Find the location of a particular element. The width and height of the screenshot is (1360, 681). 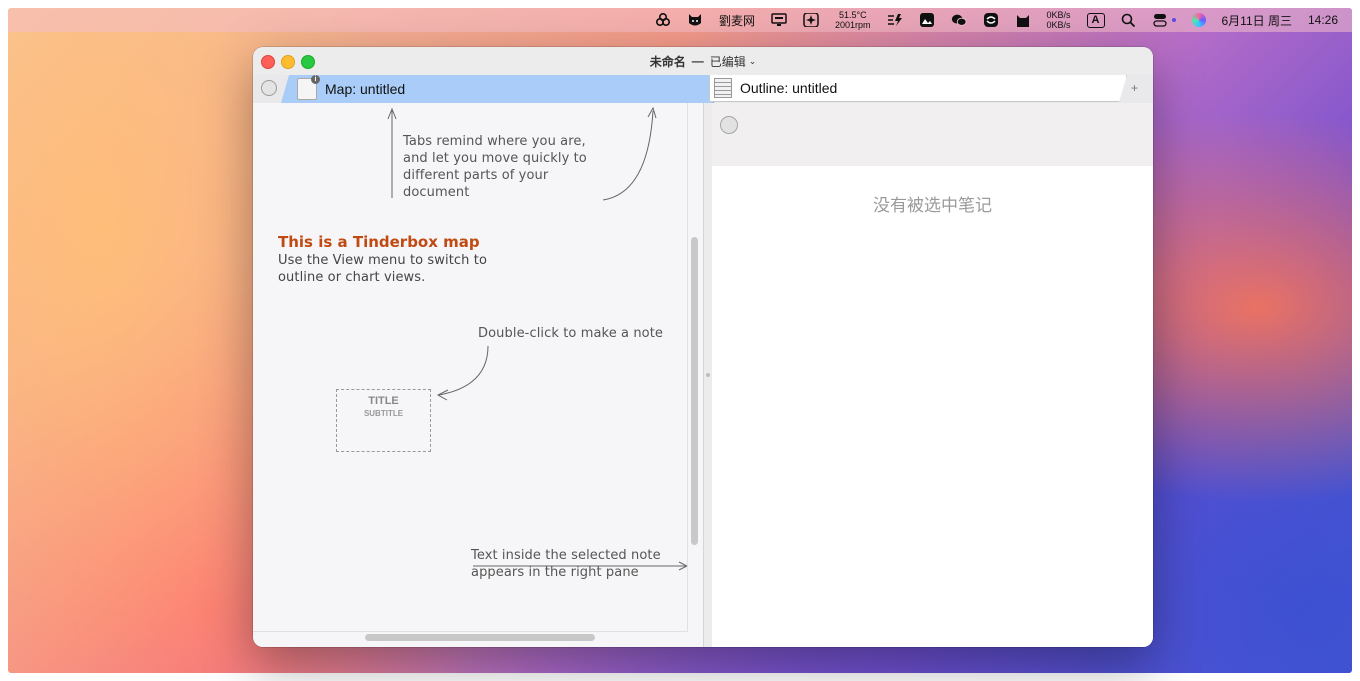

notification-dot-icon is located at coordinates (1173, 20).